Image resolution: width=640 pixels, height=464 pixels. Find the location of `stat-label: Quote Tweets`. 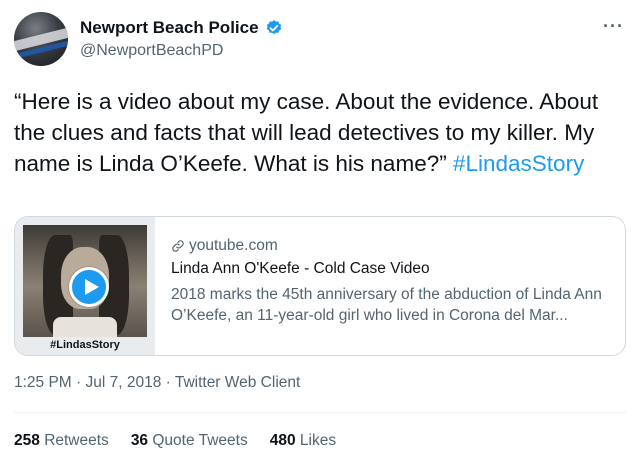

stat-label: Quote Tweets is located at coordinates (200, 440).